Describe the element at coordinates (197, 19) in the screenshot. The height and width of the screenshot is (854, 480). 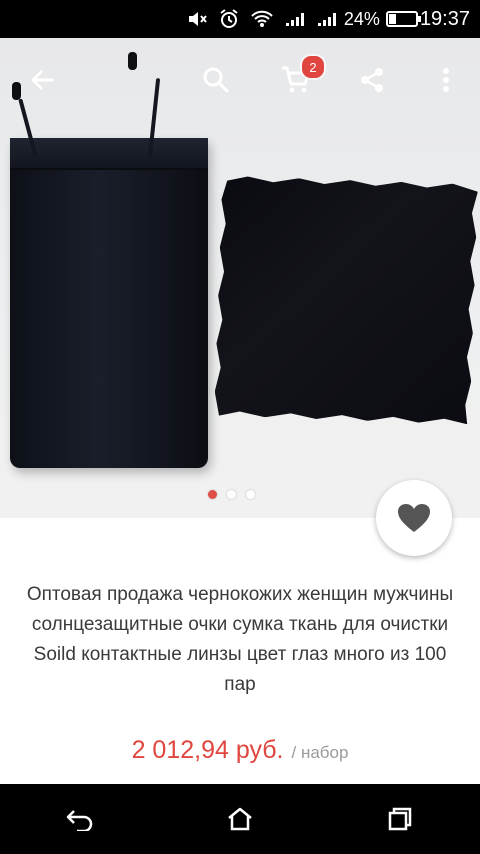
I see `mute-icon` at that location.